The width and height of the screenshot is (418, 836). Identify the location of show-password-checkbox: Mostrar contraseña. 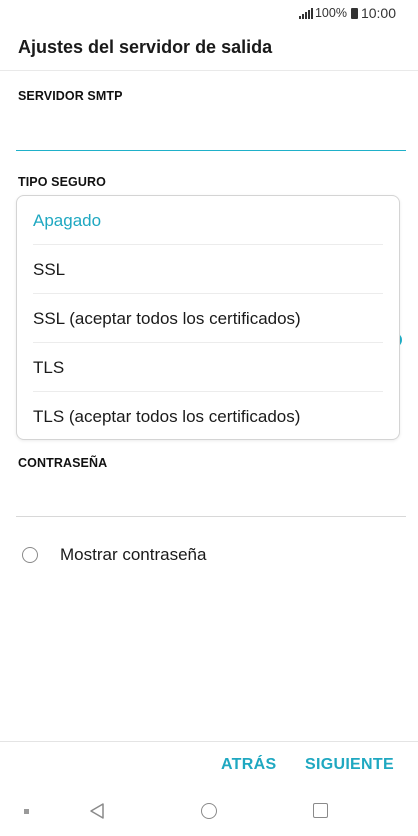
(114, 555).